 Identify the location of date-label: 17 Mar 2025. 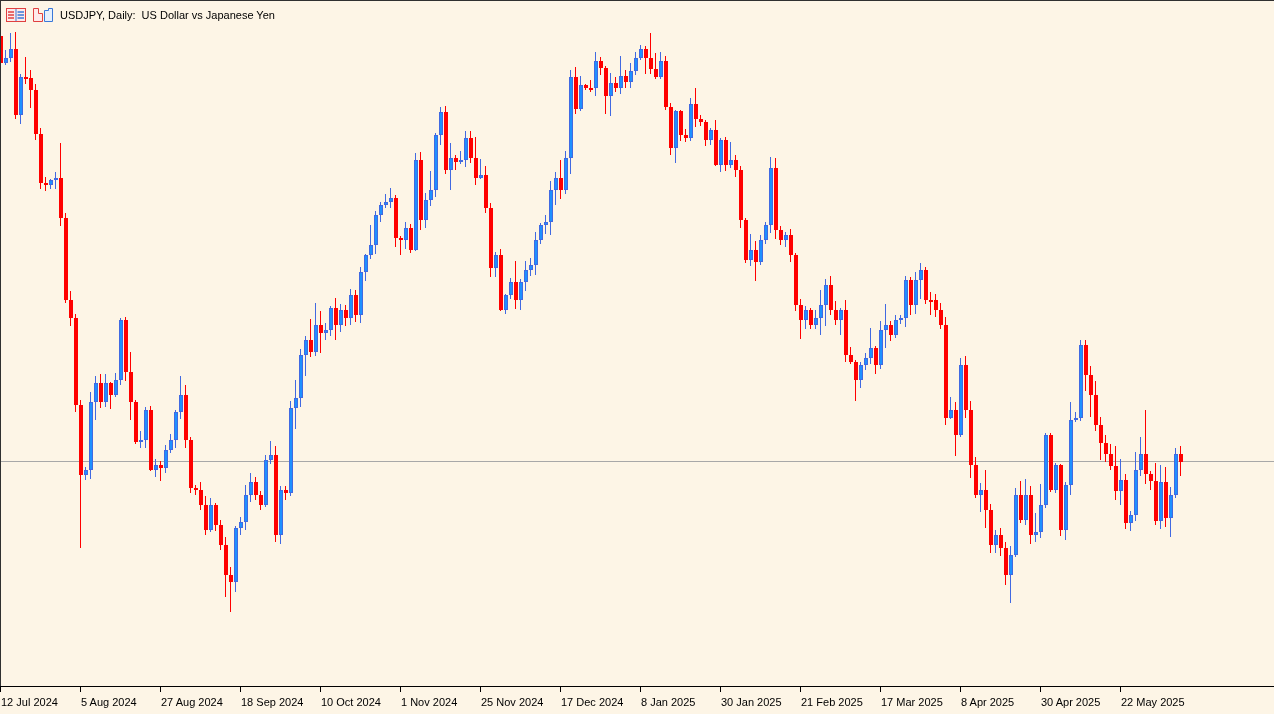
(912, 702).